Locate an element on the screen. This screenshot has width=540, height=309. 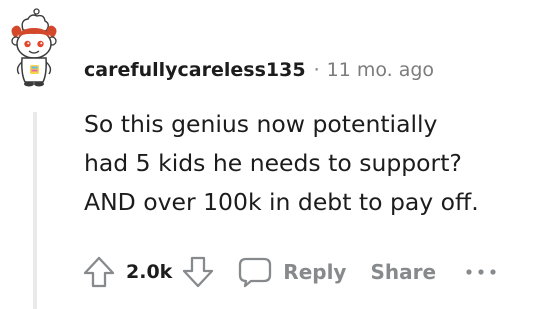
ellipsis-icon is located at coordinates (481, 272).